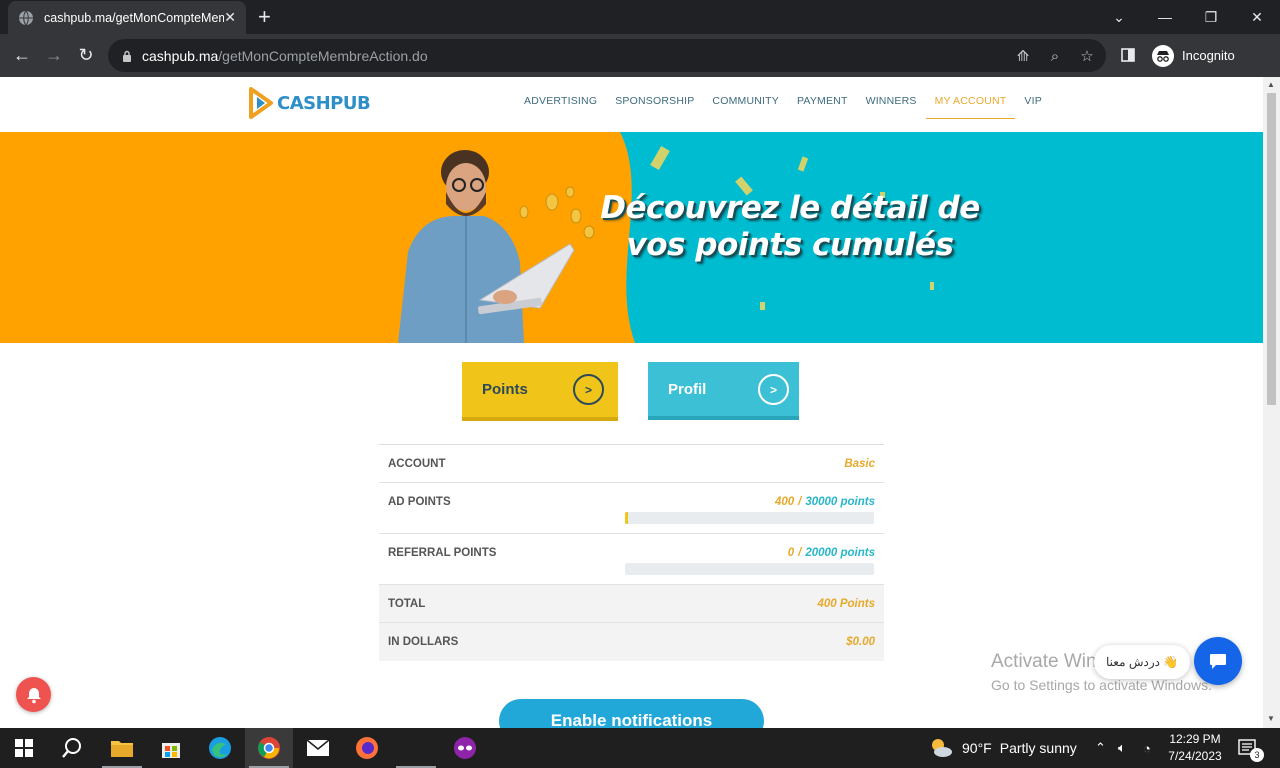 The width and height of the screenshot is (1280, 768). What do you see at coordinates (791, 553) in the screenshot?
I see `referral-points-current: 0` at bounding box center [791, 553].